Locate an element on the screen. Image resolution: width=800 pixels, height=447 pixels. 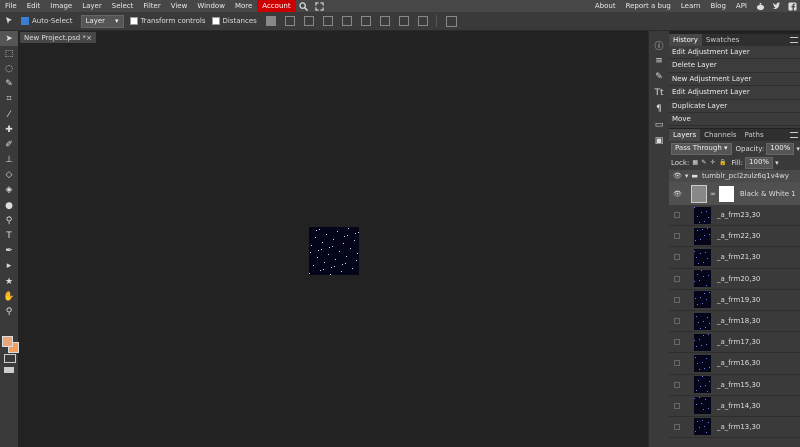
hand-tool-icon: ✋ is located at coordinates (9, 296).